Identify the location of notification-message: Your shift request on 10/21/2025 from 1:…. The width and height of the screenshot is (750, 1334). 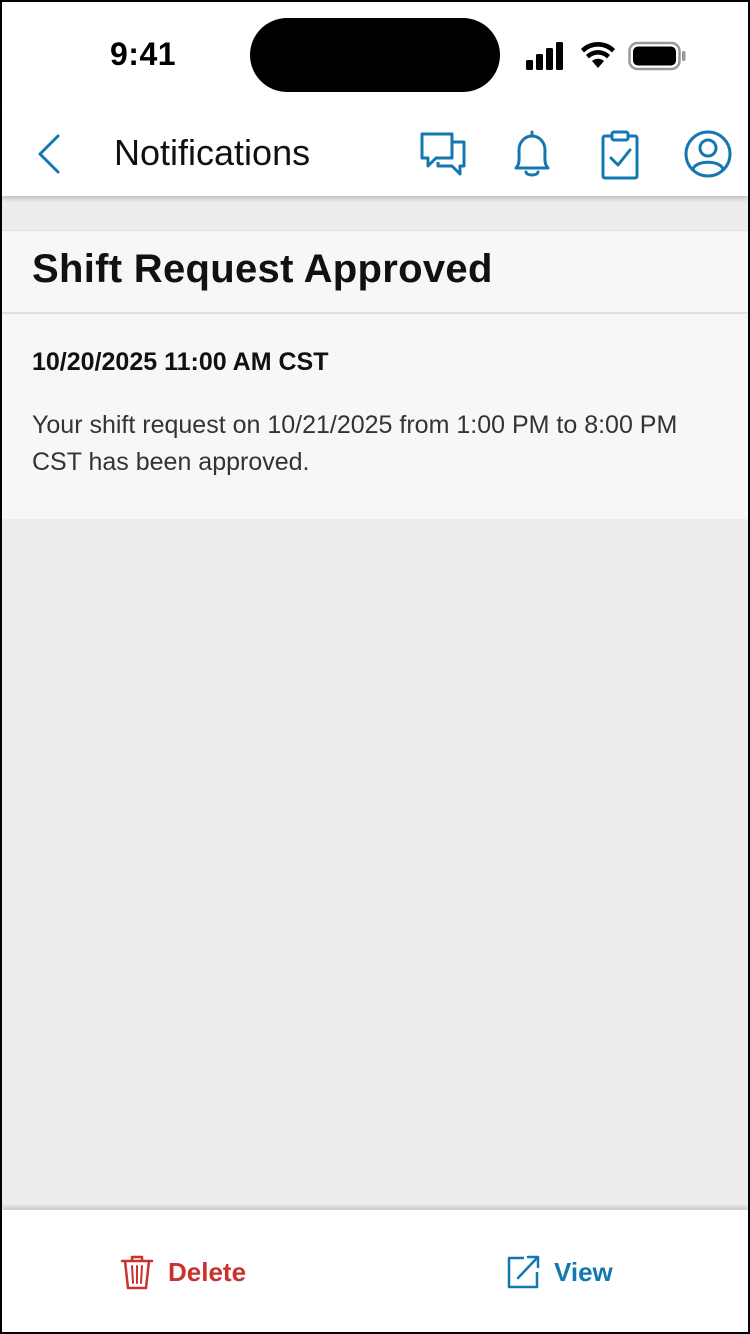
(355, 443).